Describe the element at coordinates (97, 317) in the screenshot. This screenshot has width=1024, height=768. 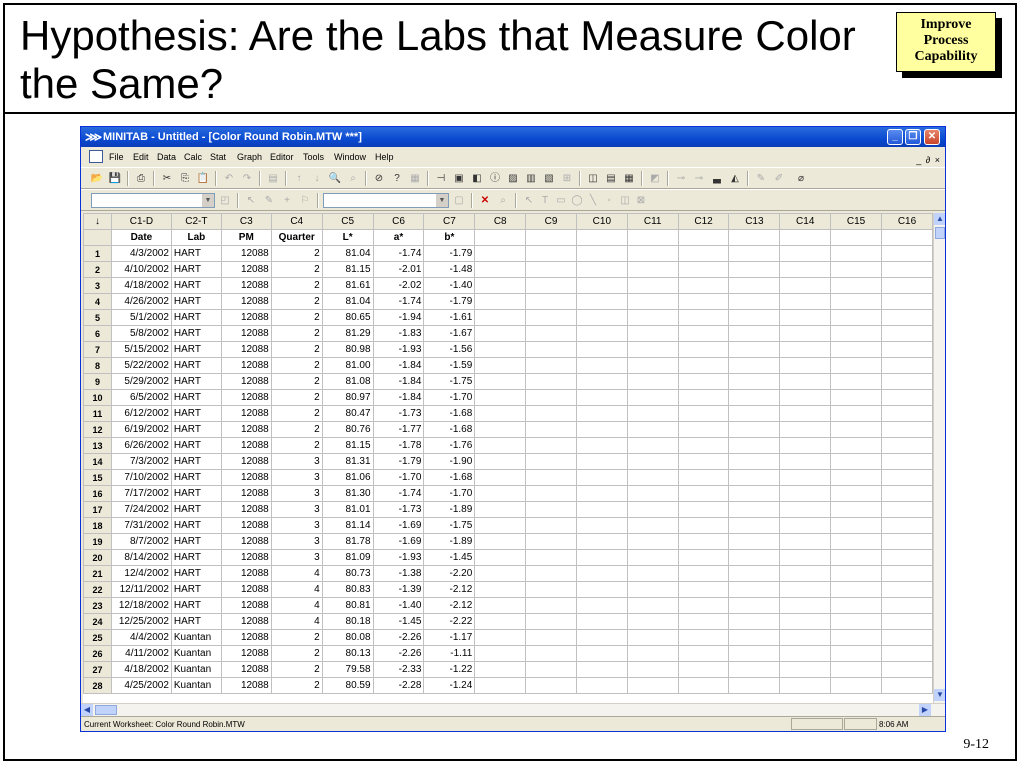
I see `row-number: 5` at that location.